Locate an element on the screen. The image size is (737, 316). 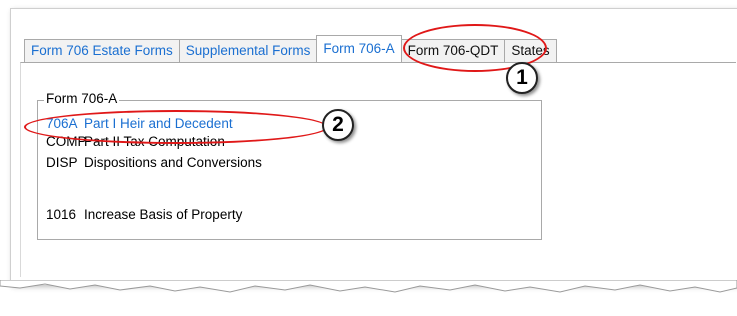
form-label: Increase Basis of Property is located at coordinates (163, 214).